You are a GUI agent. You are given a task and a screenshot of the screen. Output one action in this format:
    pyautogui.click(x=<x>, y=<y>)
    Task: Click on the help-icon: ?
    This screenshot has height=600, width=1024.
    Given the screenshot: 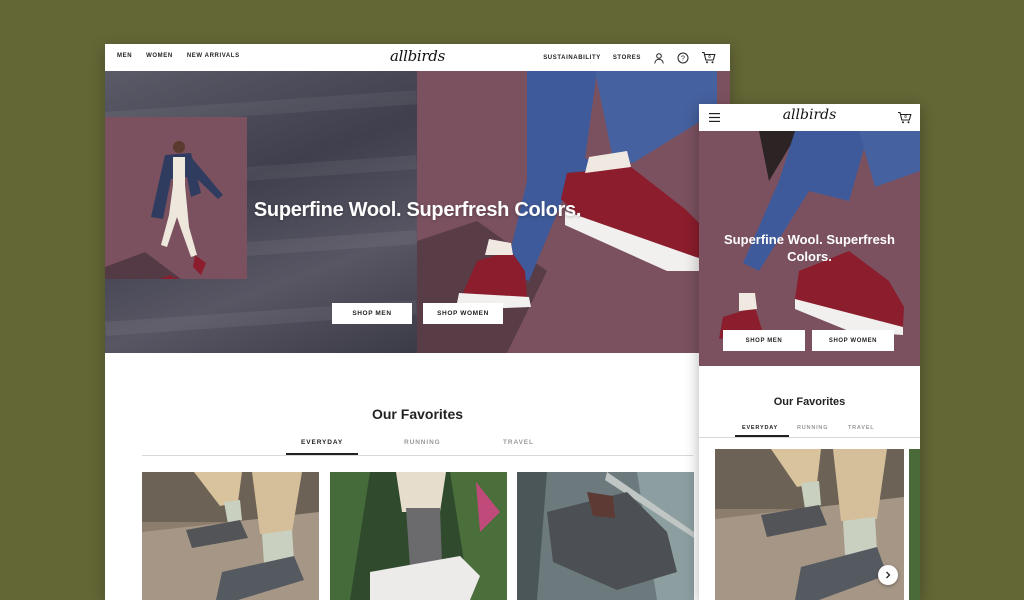 What is the action you would take?
    pyautogui.click(x=683, y=58)
    